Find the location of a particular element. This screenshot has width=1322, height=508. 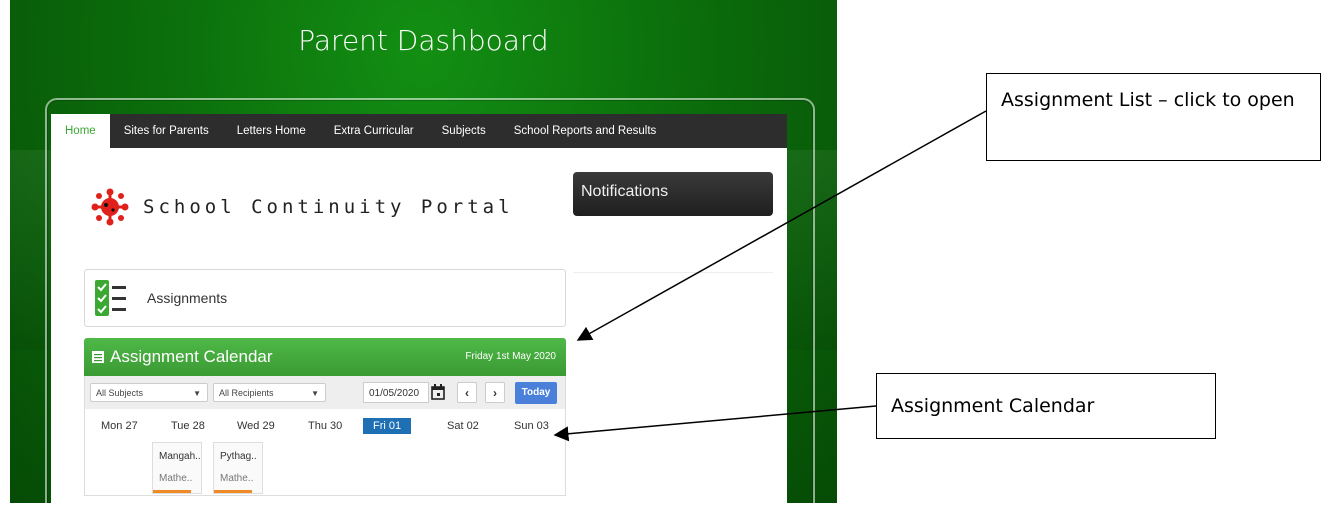

nav-item-letters-home: Letters Home is located at coordinates (271, 131).